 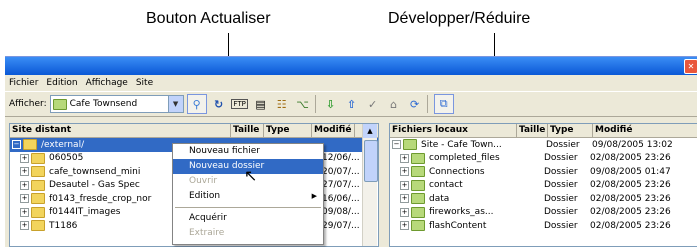 I want to click on remote-header: Site distant Taille Type Modifié, so click(x=194, y=131).